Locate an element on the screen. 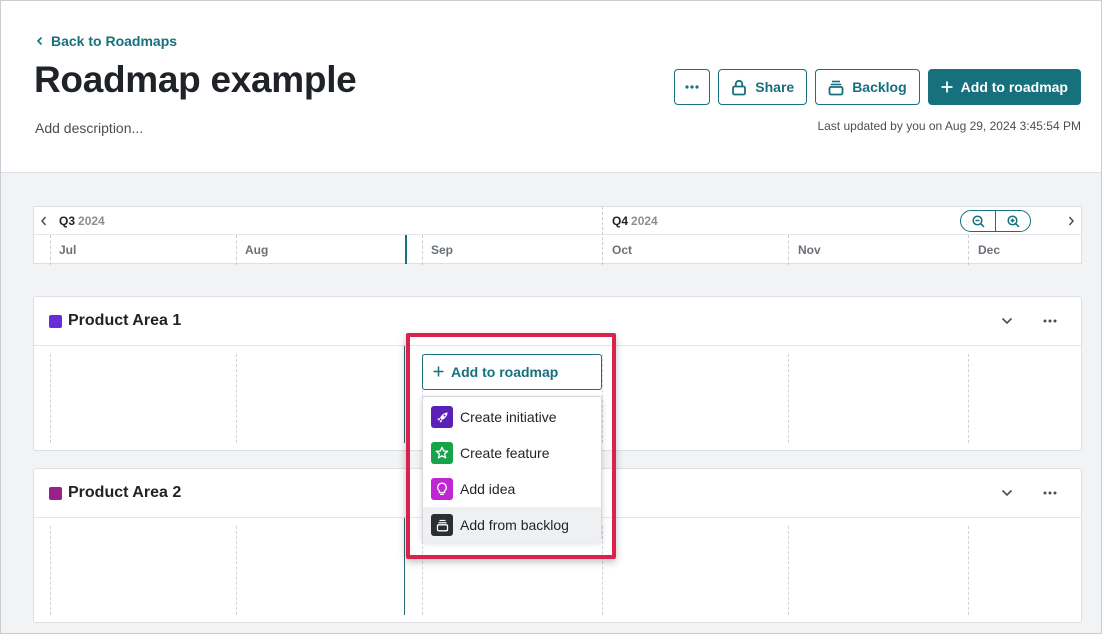 The image size is (1102, 634). lane-add-to-roadmap-button: Add to roadmap is located at coordinates (512, 372).